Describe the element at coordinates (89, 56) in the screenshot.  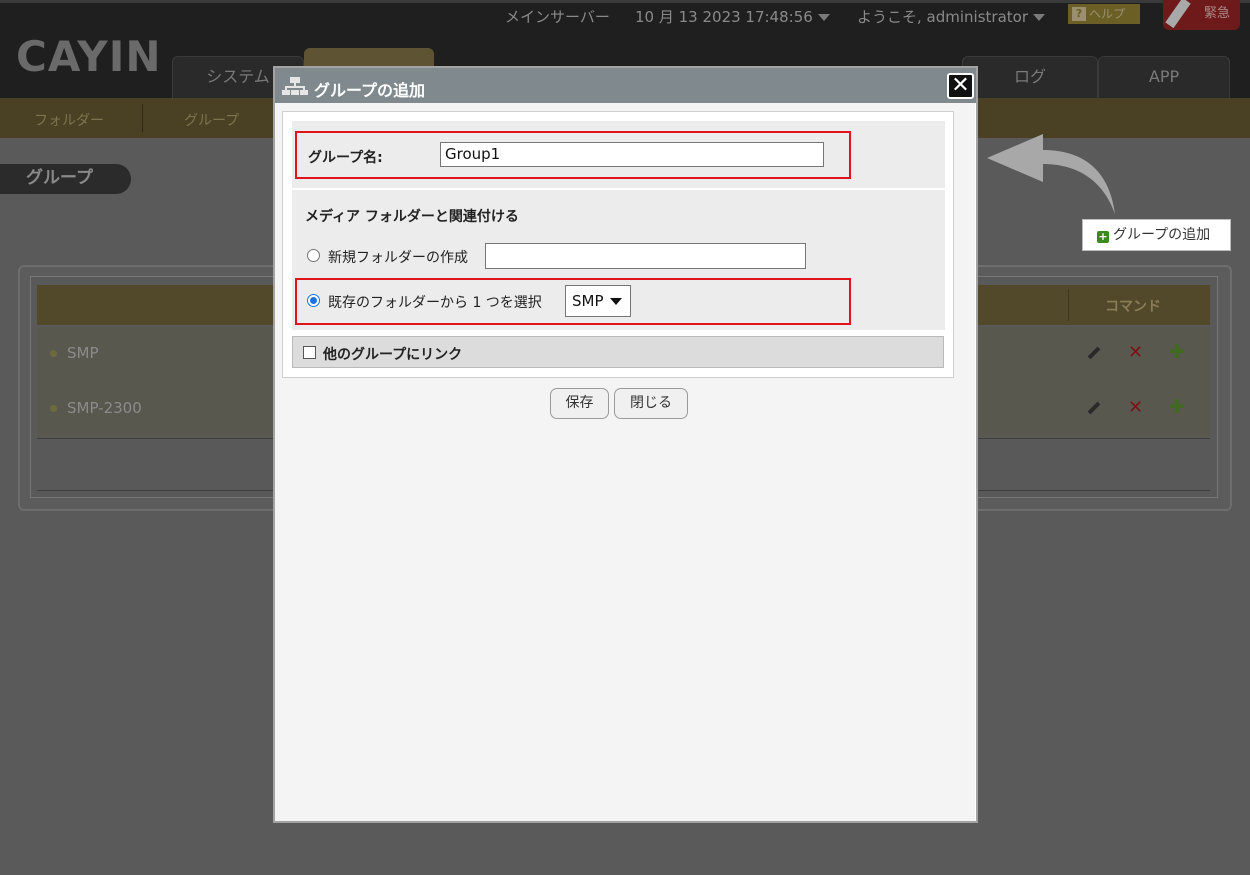
I see `cayin-logo: CAYIN` at that location.